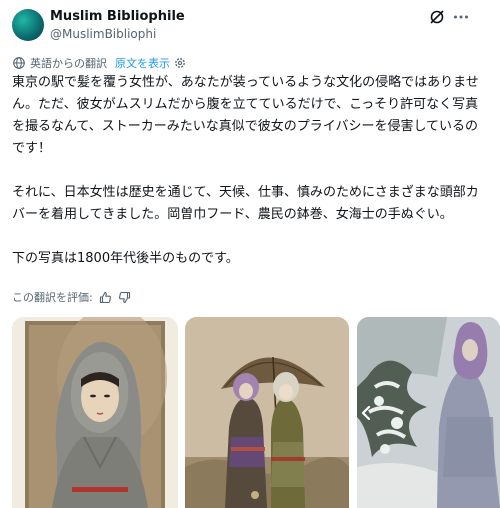 The image size is (500, 508). I want to click on chevron-left-icon, so click(366, 413).